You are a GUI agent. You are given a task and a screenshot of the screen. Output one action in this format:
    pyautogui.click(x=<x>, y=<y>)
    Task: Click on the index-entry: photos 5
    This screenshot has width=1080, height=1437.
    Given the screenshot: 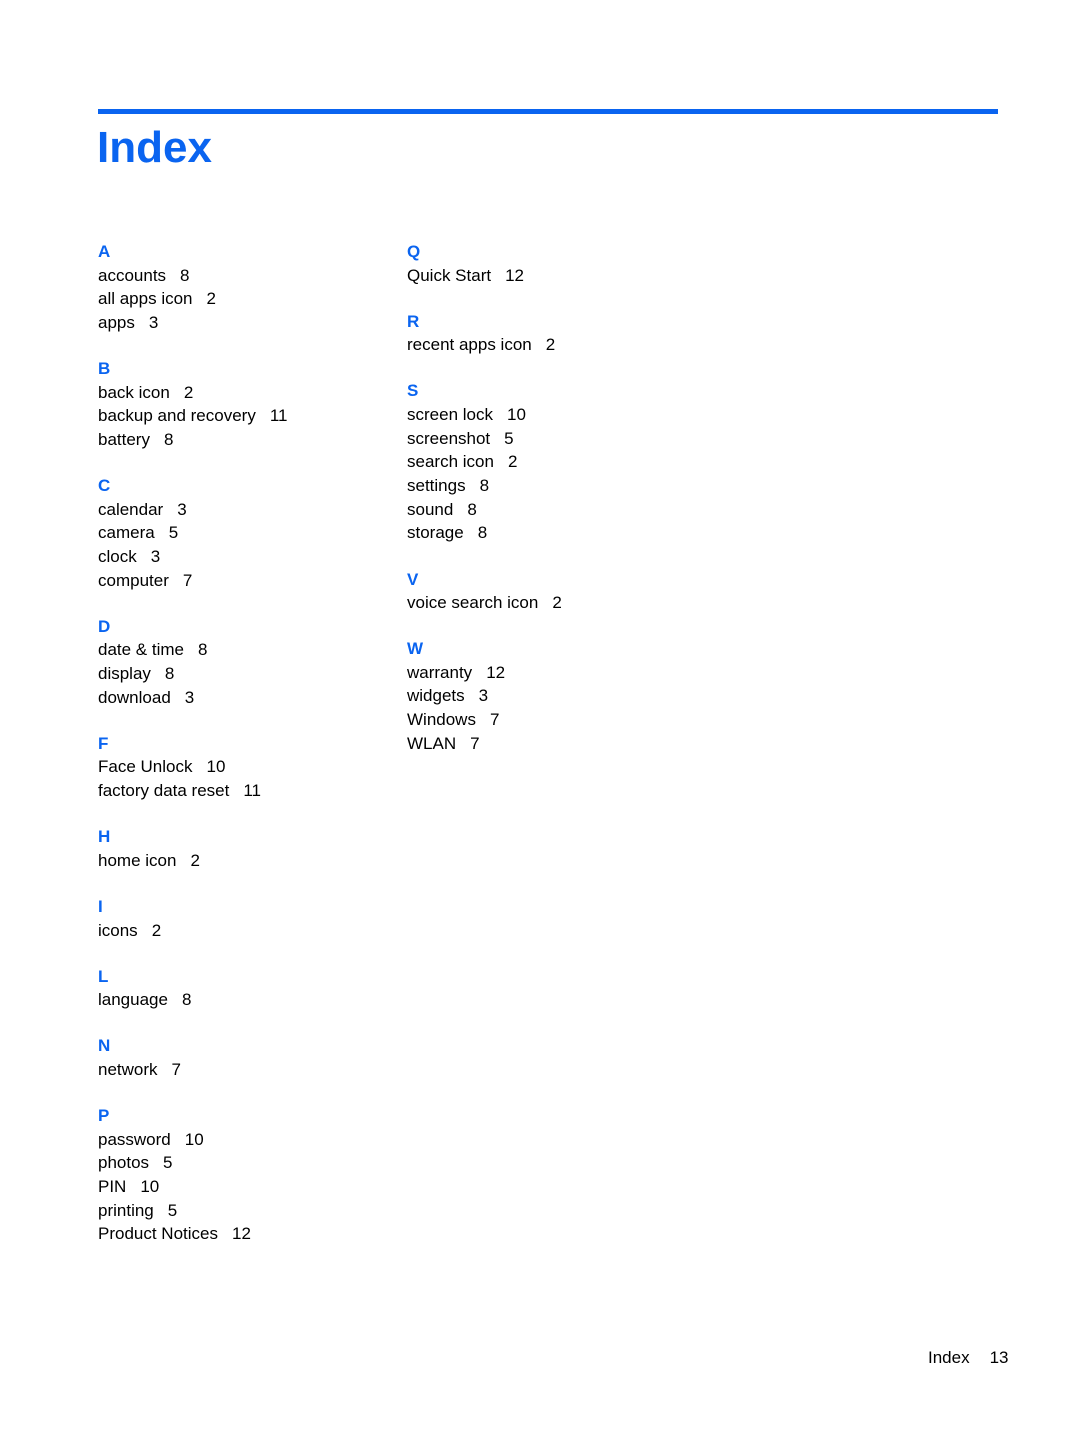 What is the action you would take?
    pyautogui.click(x=248, y=1163)
    